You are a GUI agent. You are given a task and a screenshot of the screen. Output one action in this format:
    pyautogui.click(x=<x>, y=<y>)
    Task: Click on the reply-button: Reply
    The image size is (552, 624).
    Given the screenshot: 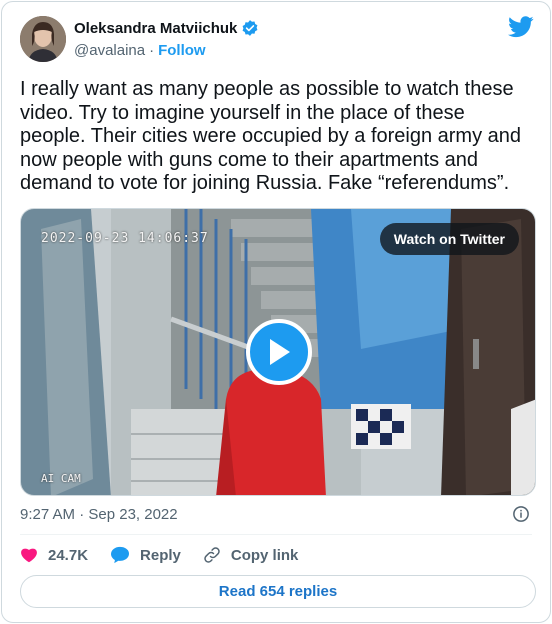 What is the action you would take?
    pyautogui.click(x=145, y=555)
    